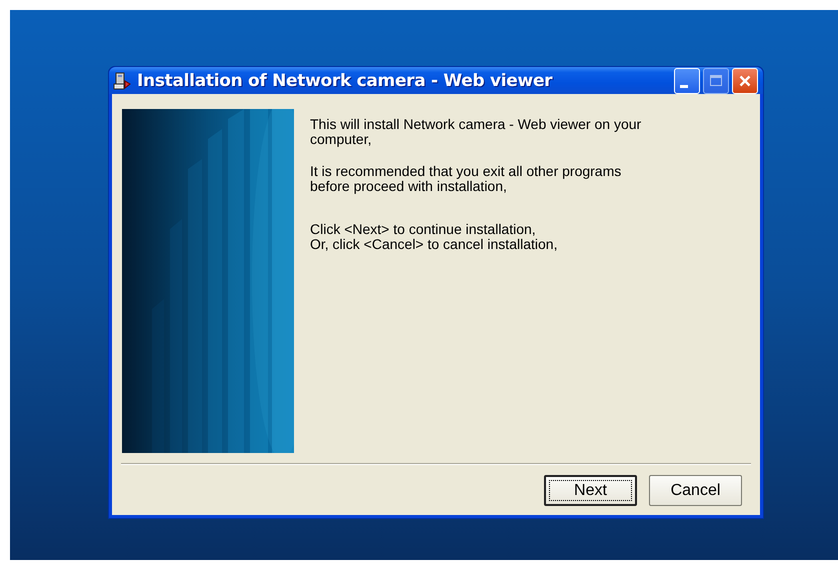 The height and width of the screenshot is (563, 838). I want to click on computer-icon, so click(122, 81).